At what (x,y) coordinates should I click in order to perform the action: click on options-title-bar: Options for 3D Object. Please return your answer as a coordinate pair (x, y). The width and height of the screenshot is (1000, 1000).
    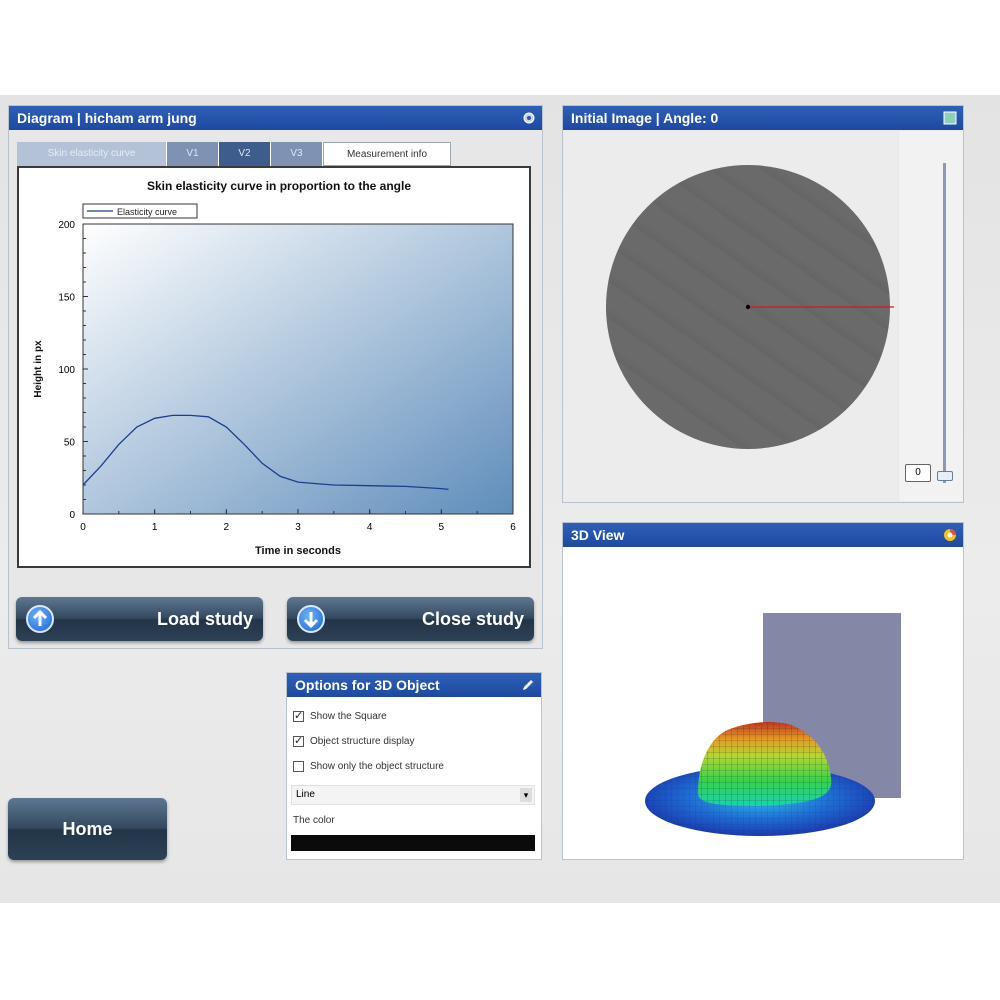
    Looking at the image, I should click on (414, 685).